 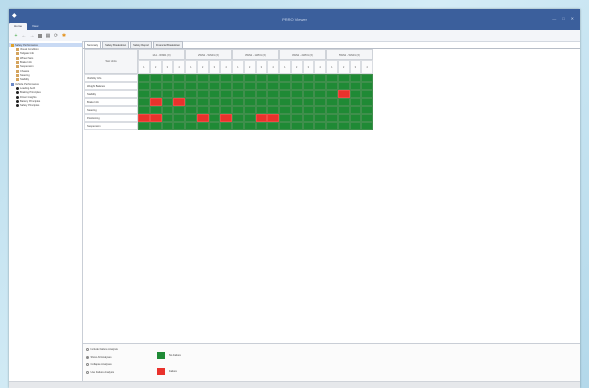 What do you see at coordinates (141, 44) in the screenshot?
I see `tab-safety-report: Safety Report` at bounding box center [141, 44].